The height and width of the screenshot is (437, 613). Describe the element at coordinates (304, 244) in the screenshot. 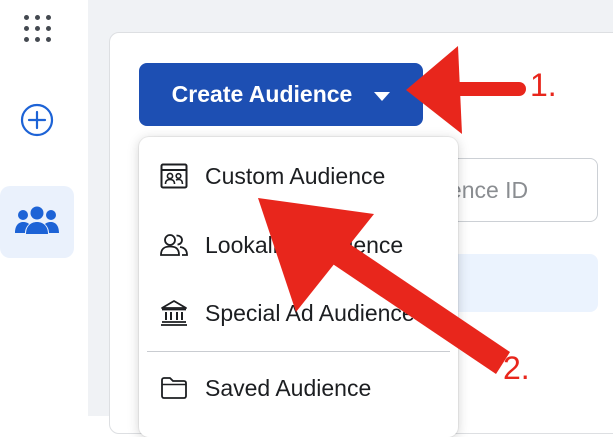

I see `menu-item-label: Lookalike Audience` at that location.